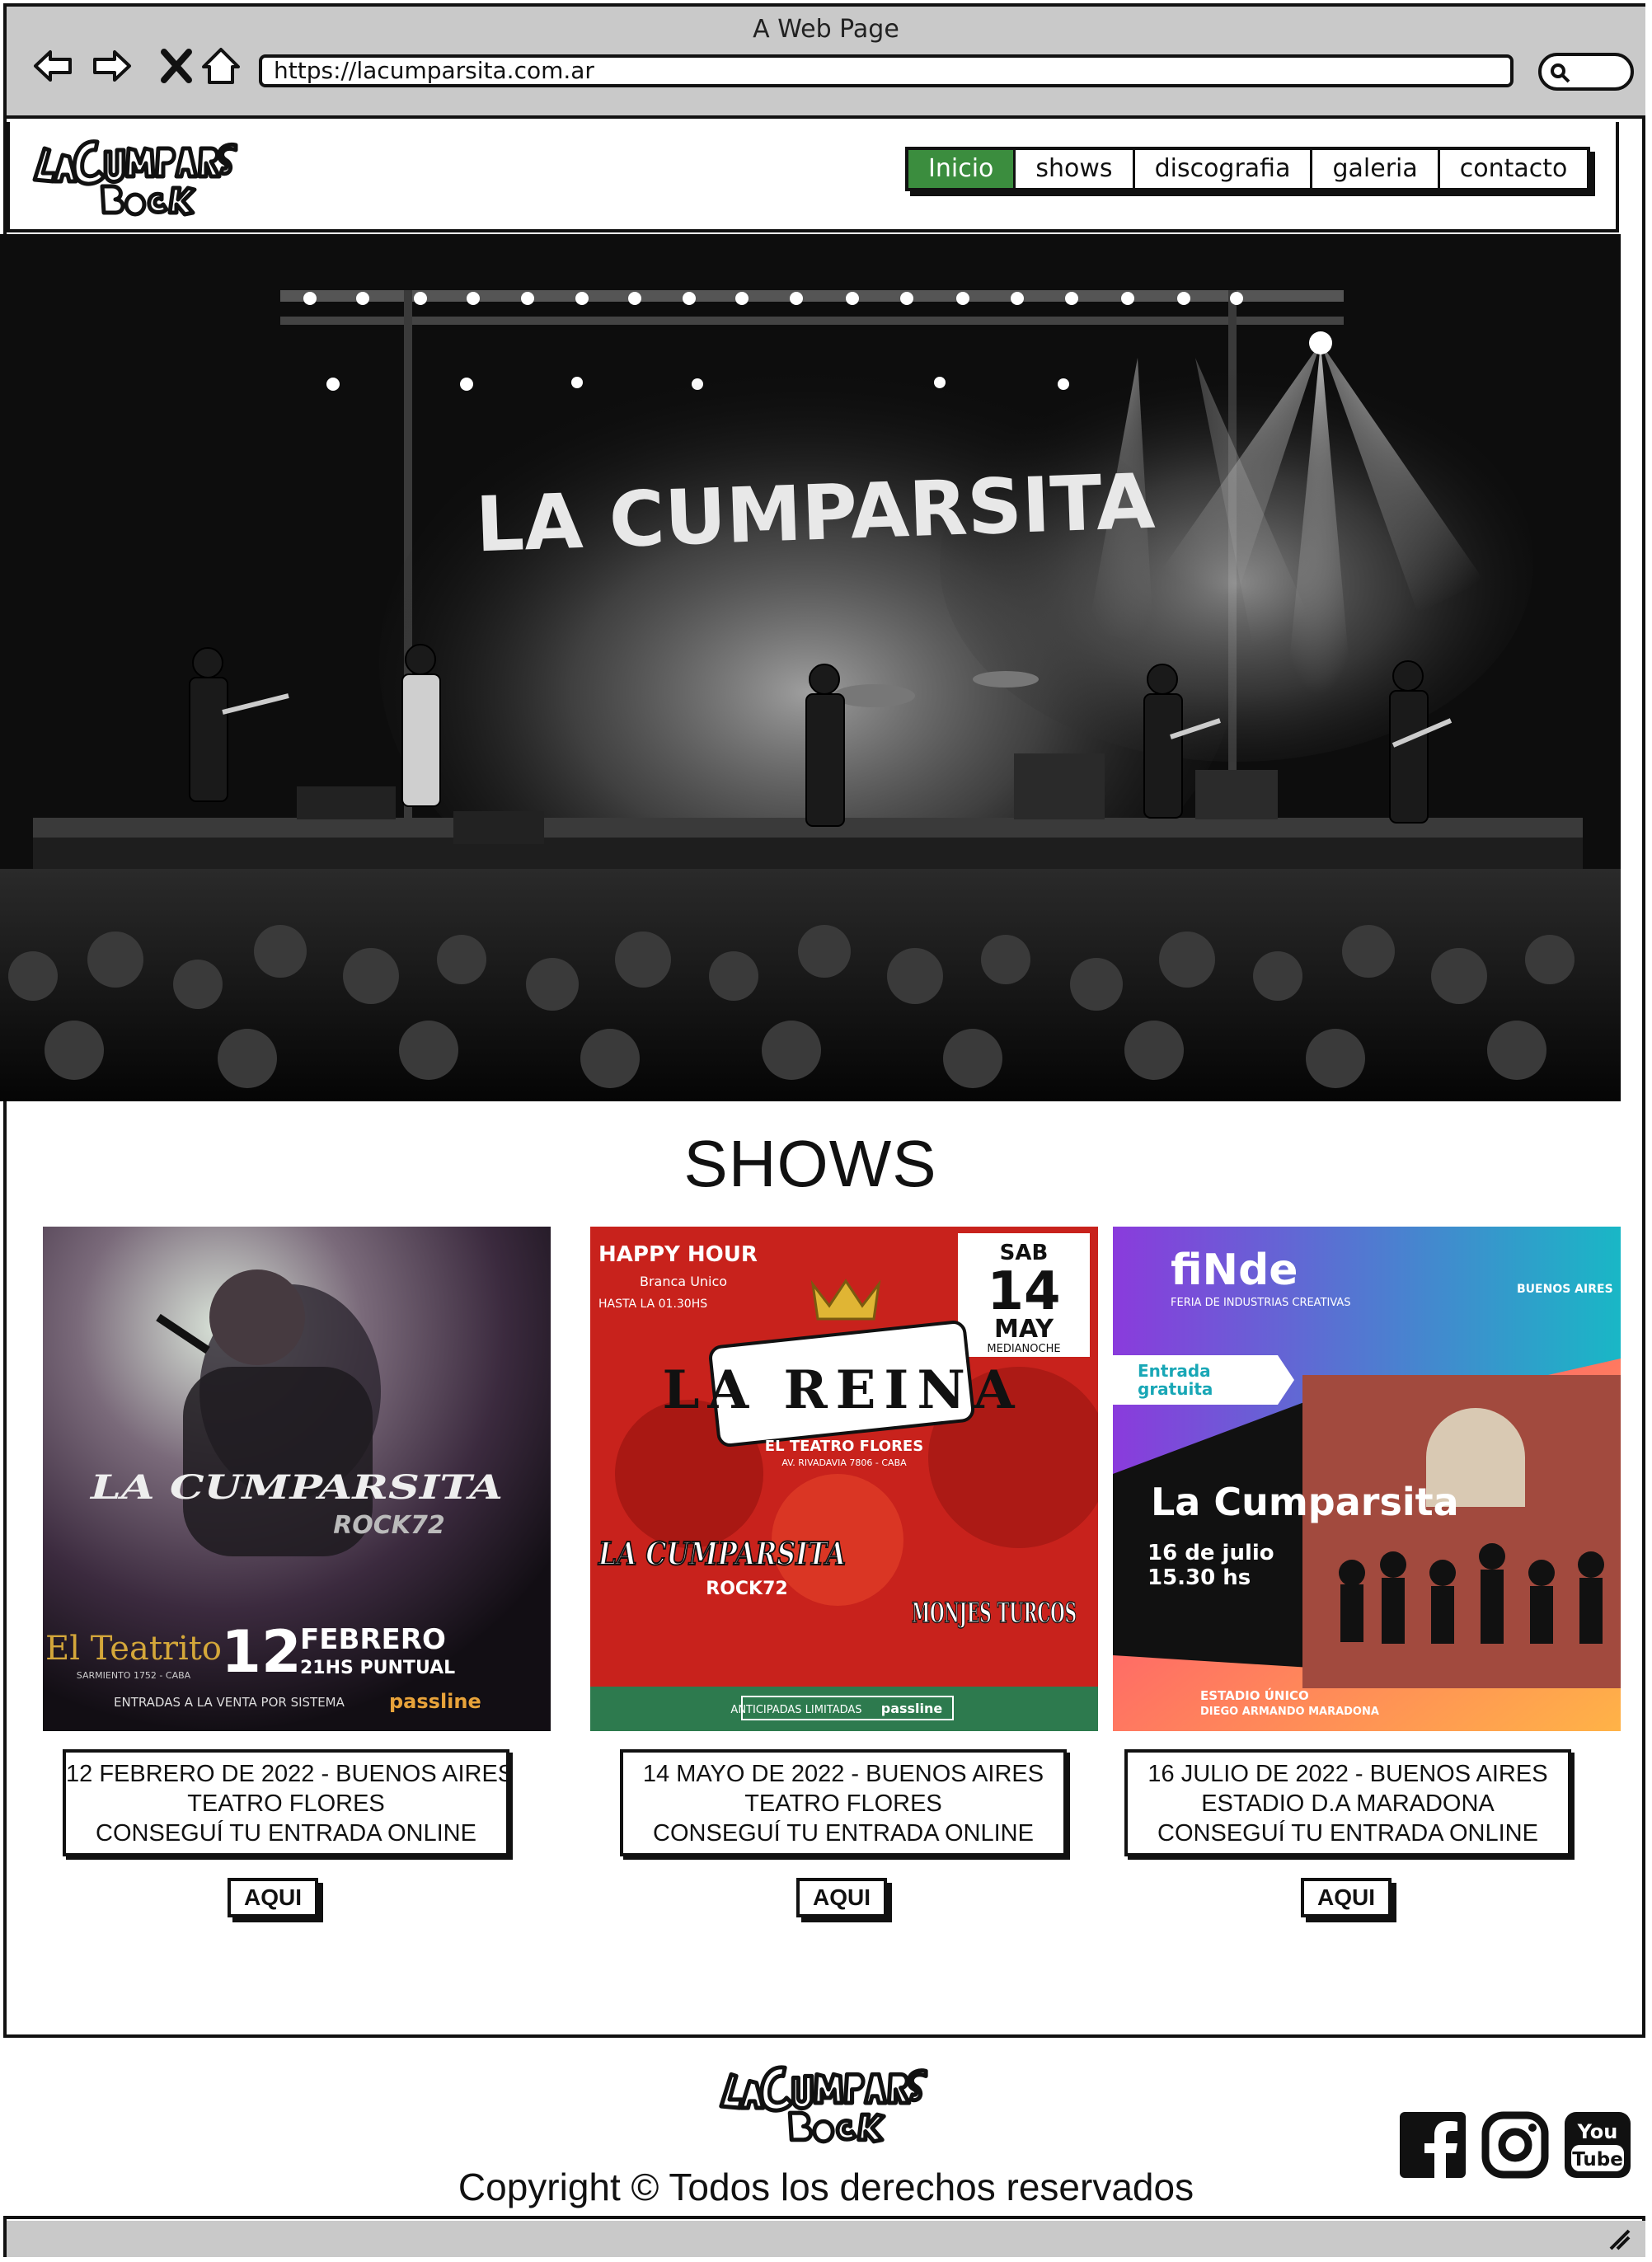  What do you see at coordinates (377, 1668) in the screenshot?
I see `svg-text: 21HS PUNTUAL` at bounding box center [377, 1668].